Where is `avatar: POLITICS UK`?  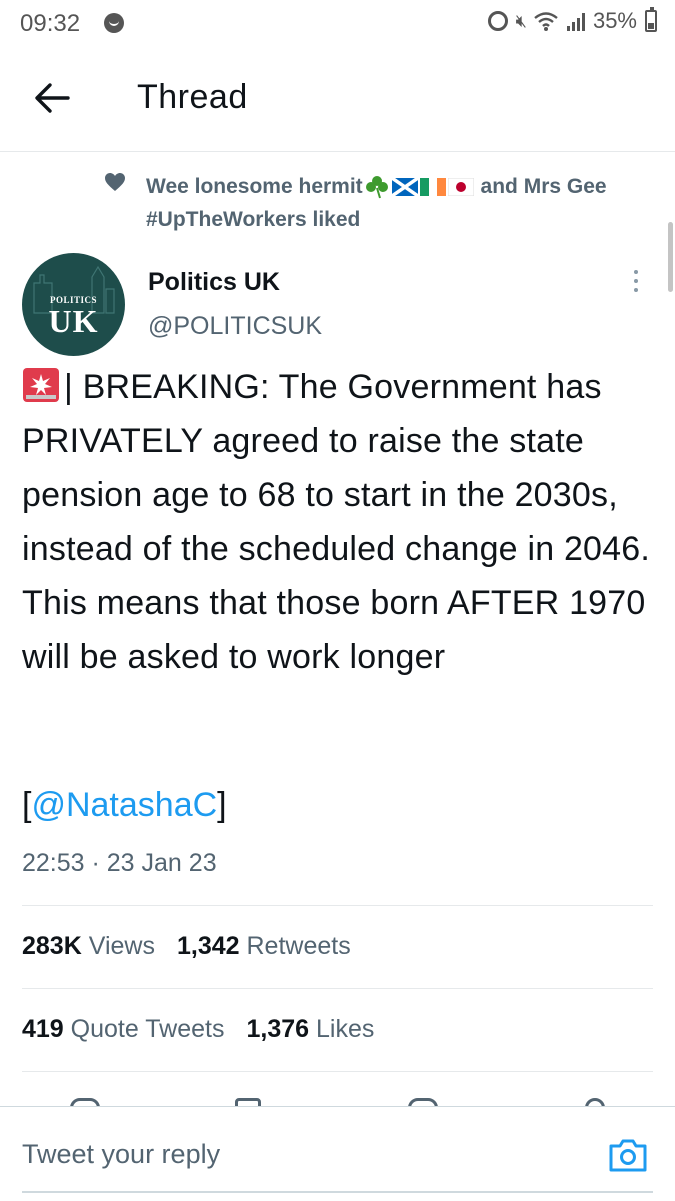
avatar: POLITICS UK is located at coordinates (73, 304).